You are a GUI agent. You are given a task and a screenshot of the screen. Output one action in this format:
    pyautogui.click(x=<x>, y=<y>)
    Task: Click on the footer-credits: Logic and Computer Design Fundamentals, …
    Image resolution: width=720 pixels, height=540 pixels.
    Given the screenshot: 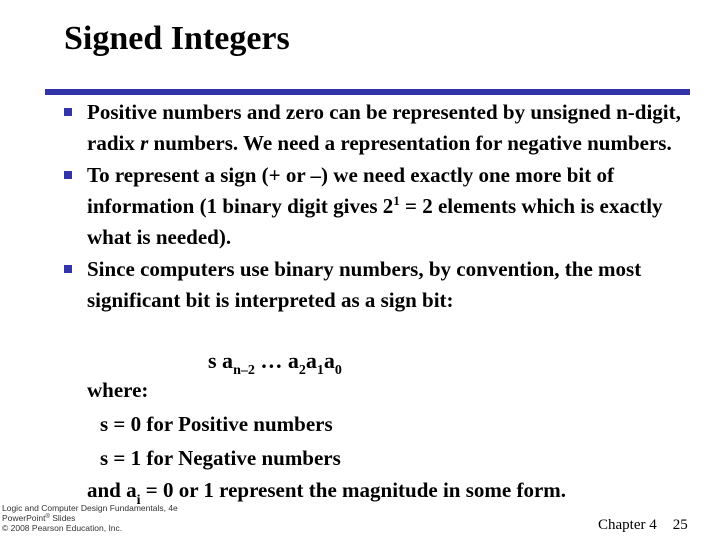 What is the action you would take?
    pyautogui.click(x=90, y=518)
    